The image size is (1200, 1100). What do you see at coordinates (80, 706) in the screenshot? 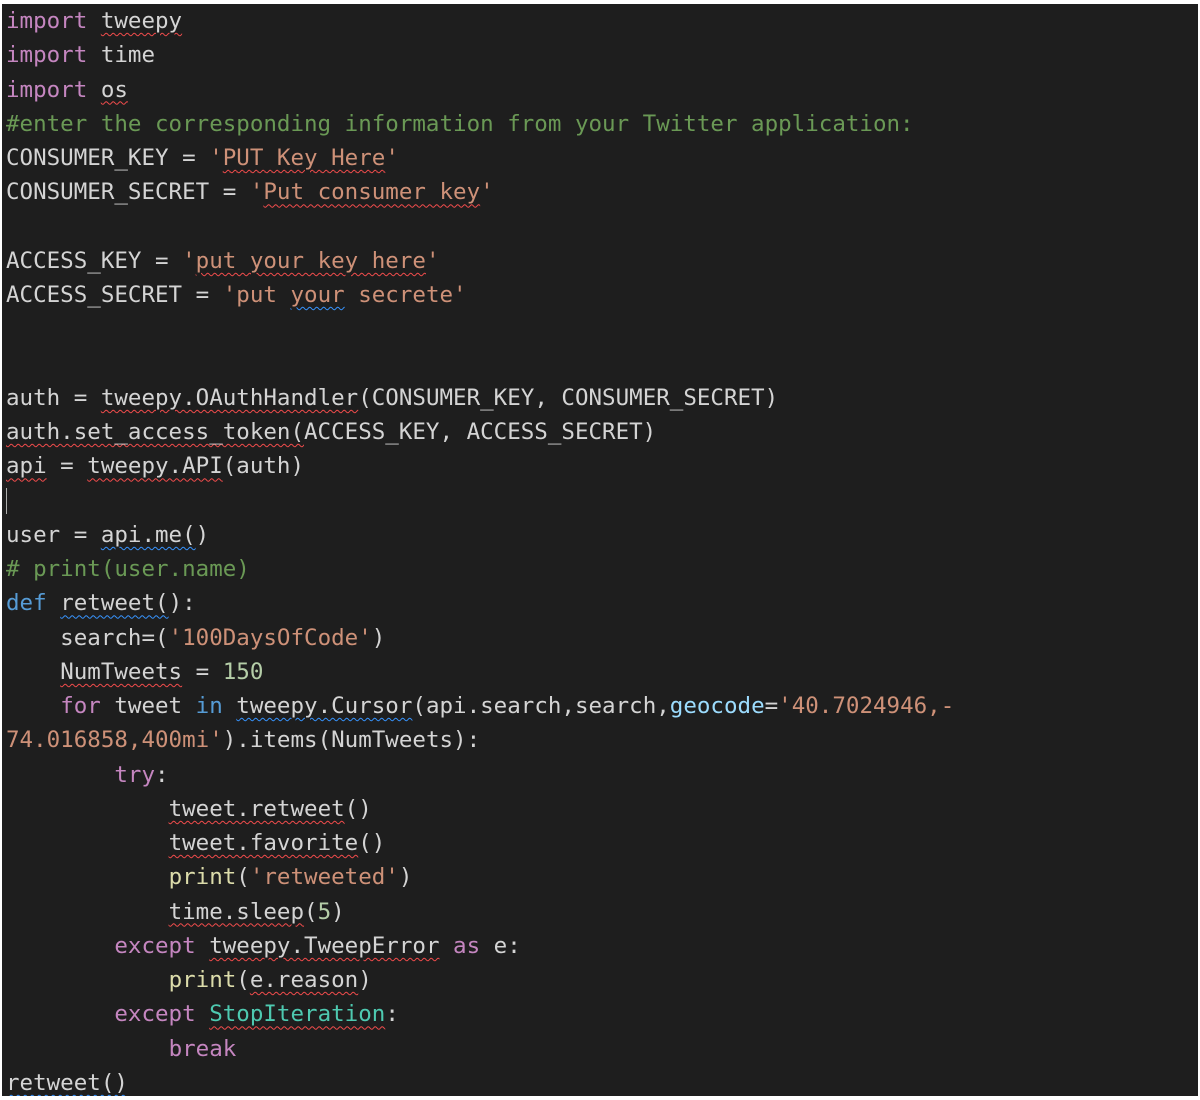
I see `code-token: for` at bounding box center [80, 706].